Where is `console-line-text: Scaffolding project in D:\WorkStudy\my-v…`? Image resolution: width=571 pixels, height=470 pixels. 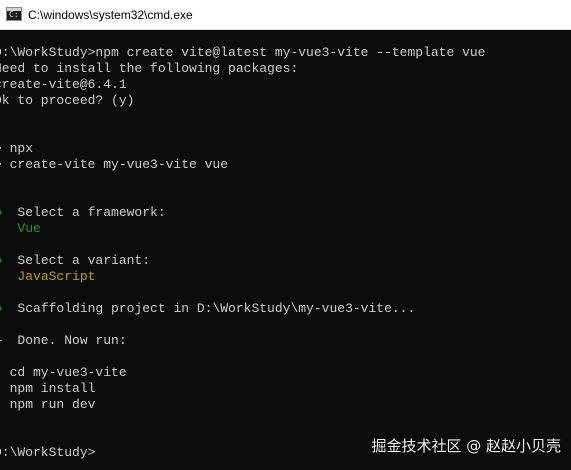
console-line-text: Scaffolding project in D:\WorkStudy\my-v… is located at coordinates (208, 308).